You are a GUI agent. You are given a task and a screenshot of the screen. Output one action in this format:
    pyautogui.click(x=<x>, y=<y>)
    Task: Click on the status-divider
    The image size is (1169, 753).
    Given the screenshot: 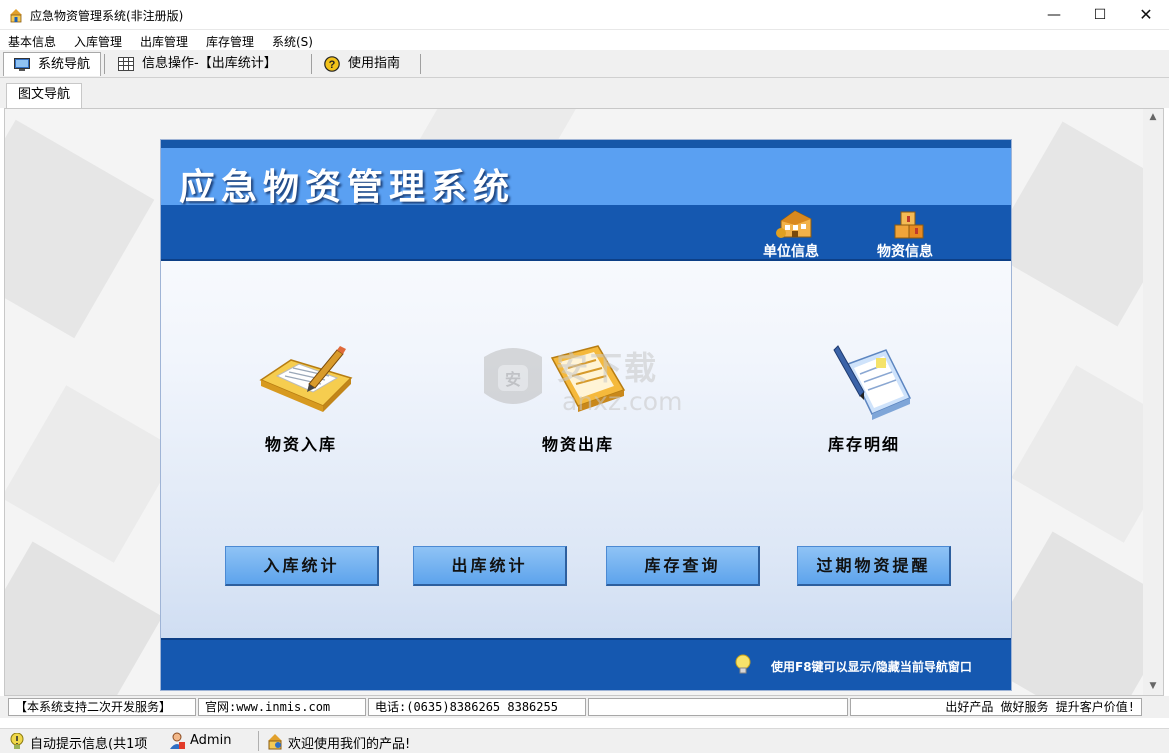 What is the action you would take?
    pyautogui.click(x=258, y=741)
    